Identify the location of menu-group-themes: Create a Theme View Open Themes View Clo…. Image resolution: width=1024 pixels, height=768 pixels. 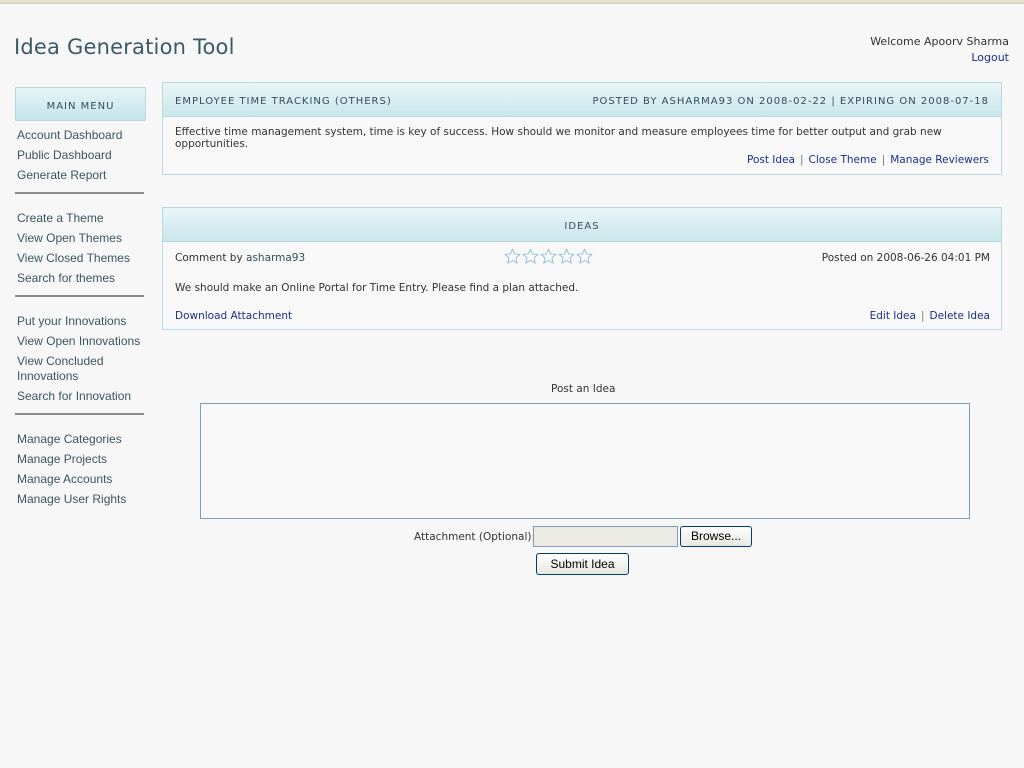
(79, 250).